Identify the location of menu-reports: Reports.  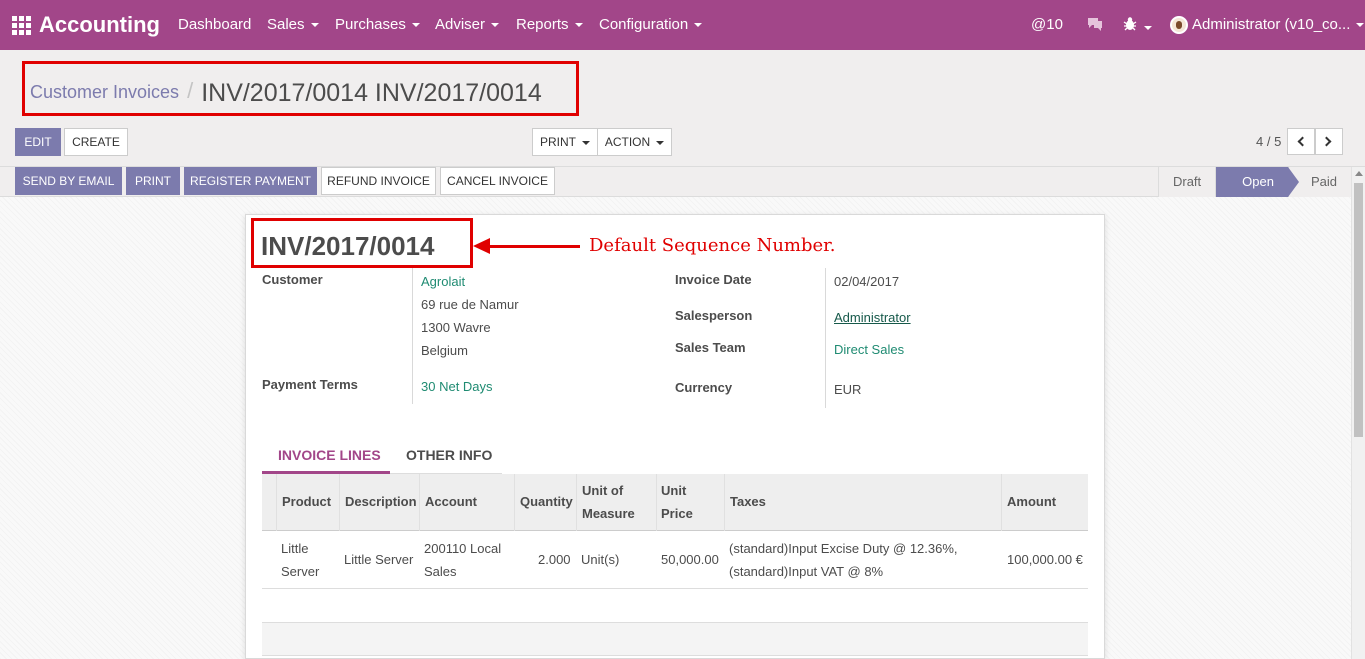
(549, 24).